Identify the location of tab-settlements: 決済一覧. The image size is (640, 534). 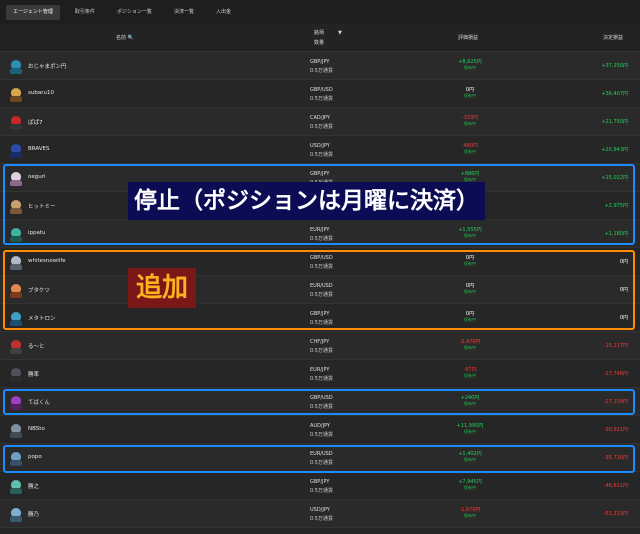
(184, 12).